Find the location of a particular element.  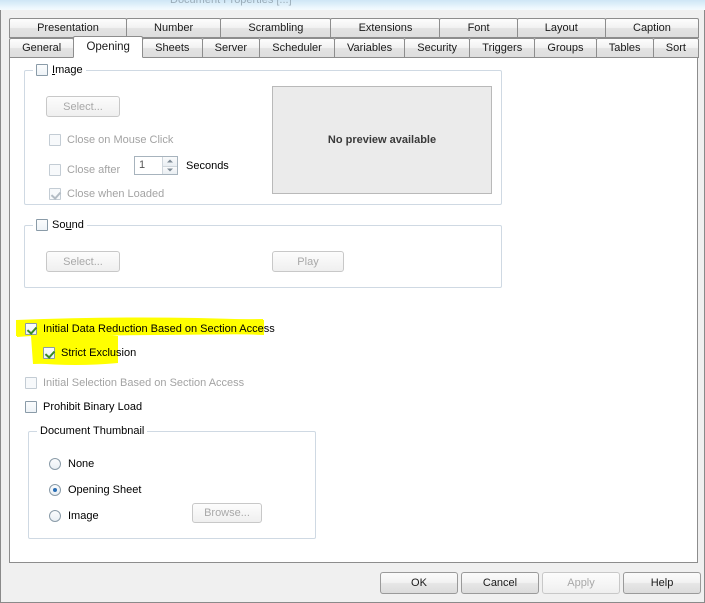

close-on-mouse-click-checkbox is located at coordinates (55, 140).